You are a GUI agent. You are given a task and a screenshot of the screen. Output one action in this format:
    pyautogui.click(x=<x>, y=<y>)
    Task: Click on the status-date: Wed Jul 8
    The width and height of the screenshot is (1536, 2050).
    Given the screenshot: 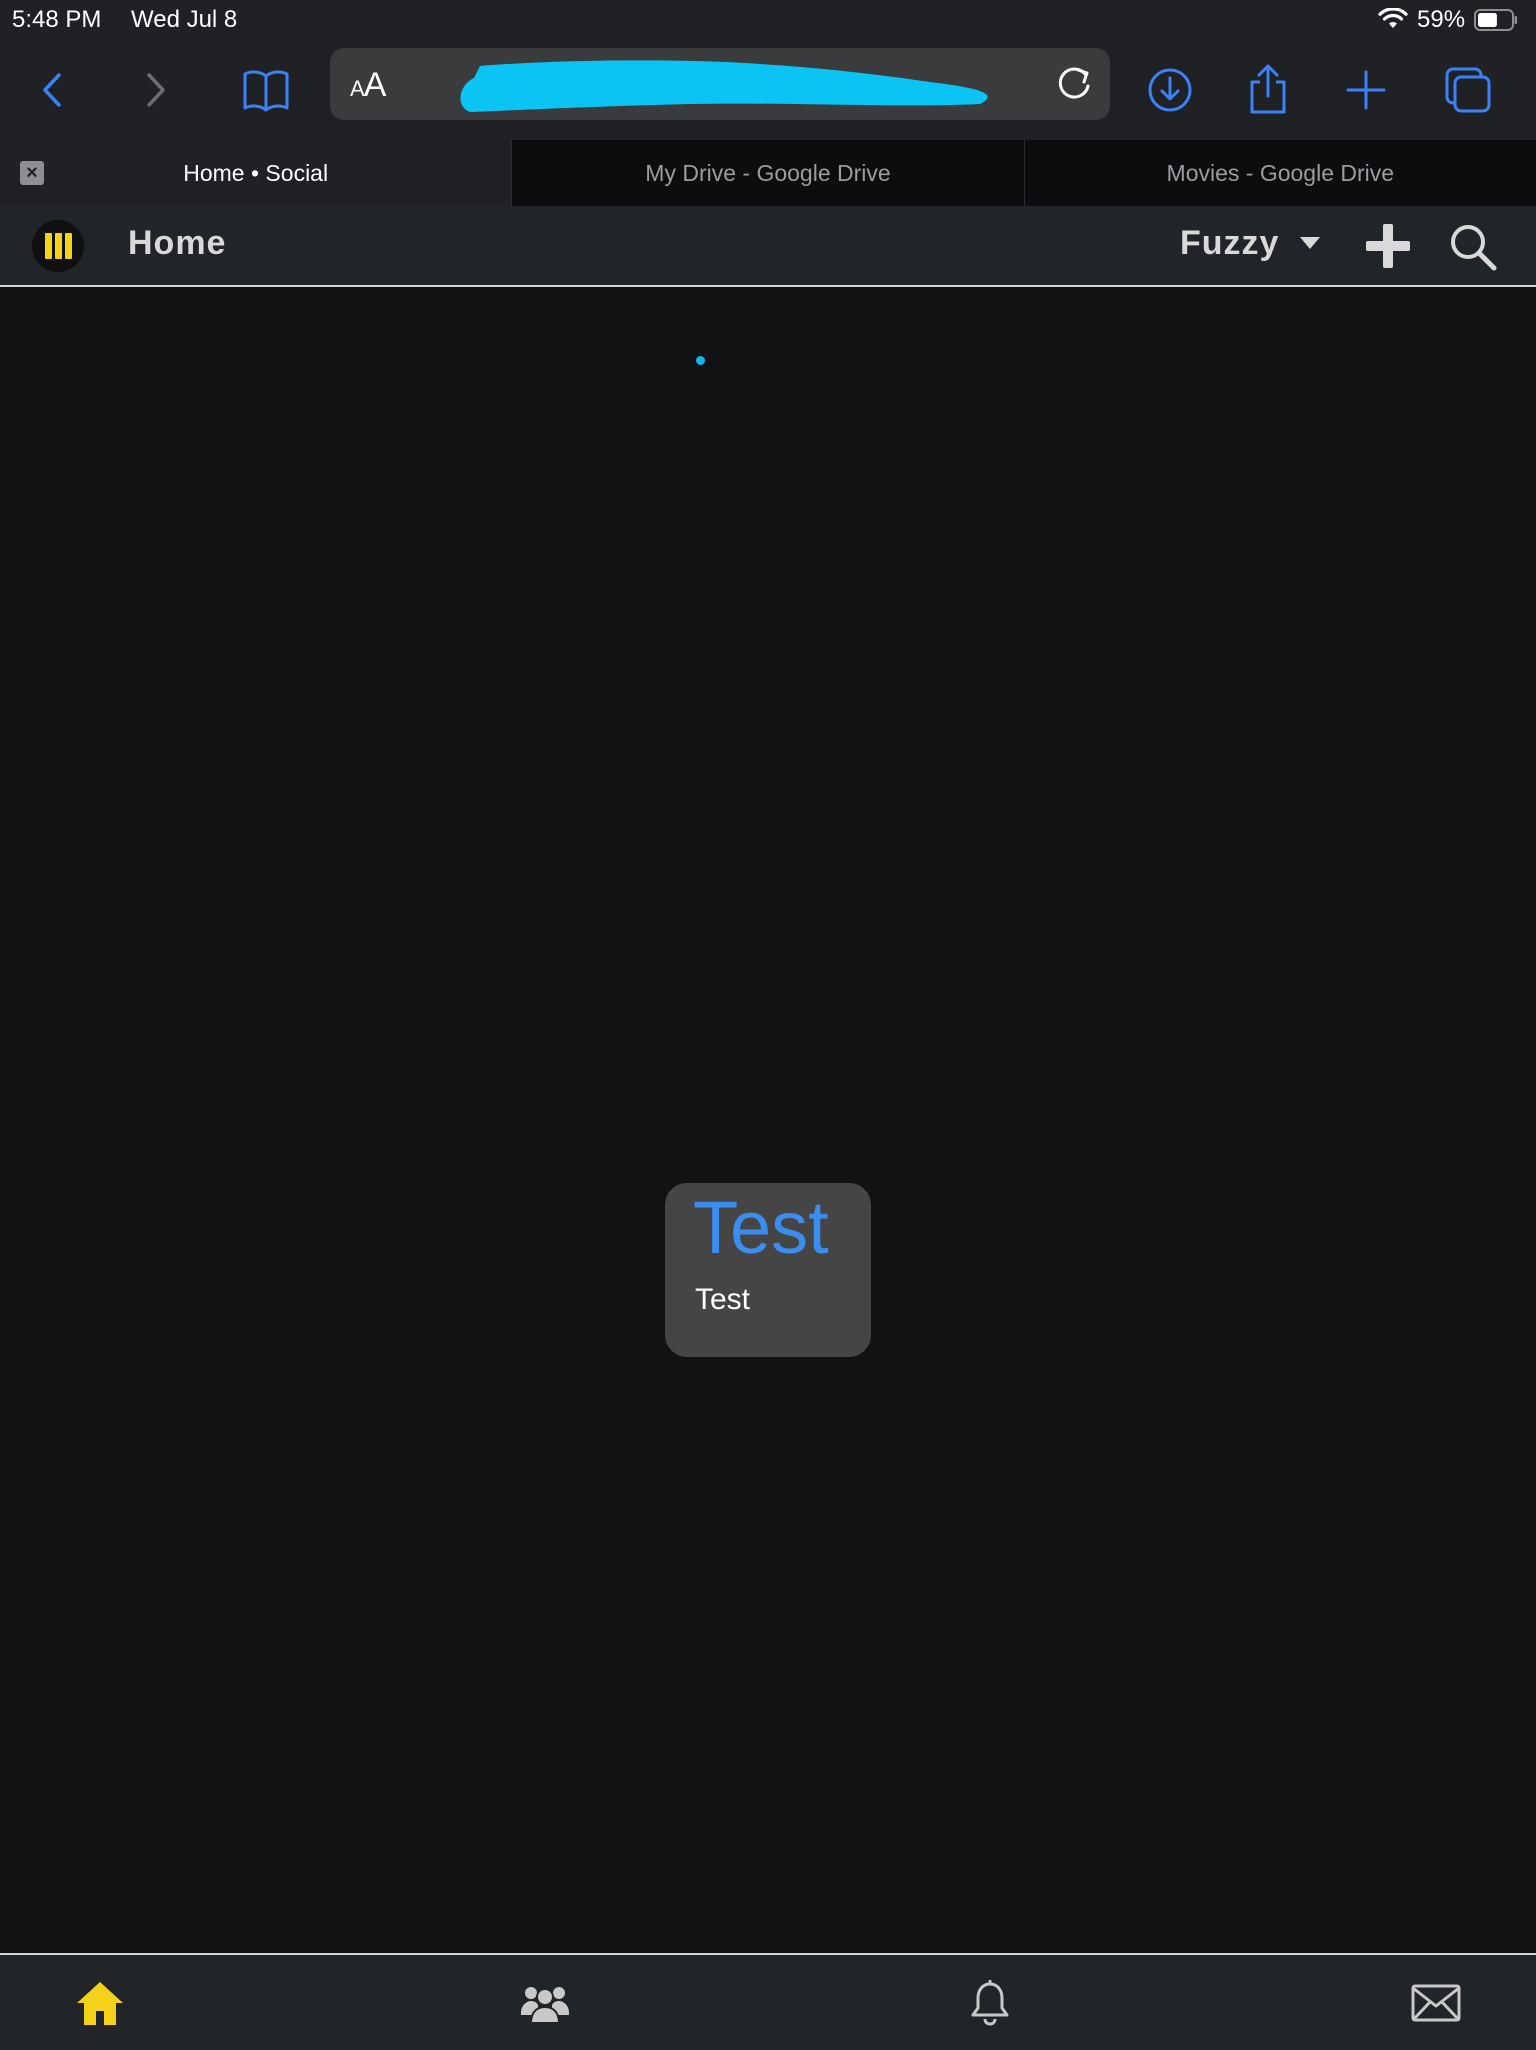 What is the action you would take?
    pyautogui.click(x=184, y=19)
    